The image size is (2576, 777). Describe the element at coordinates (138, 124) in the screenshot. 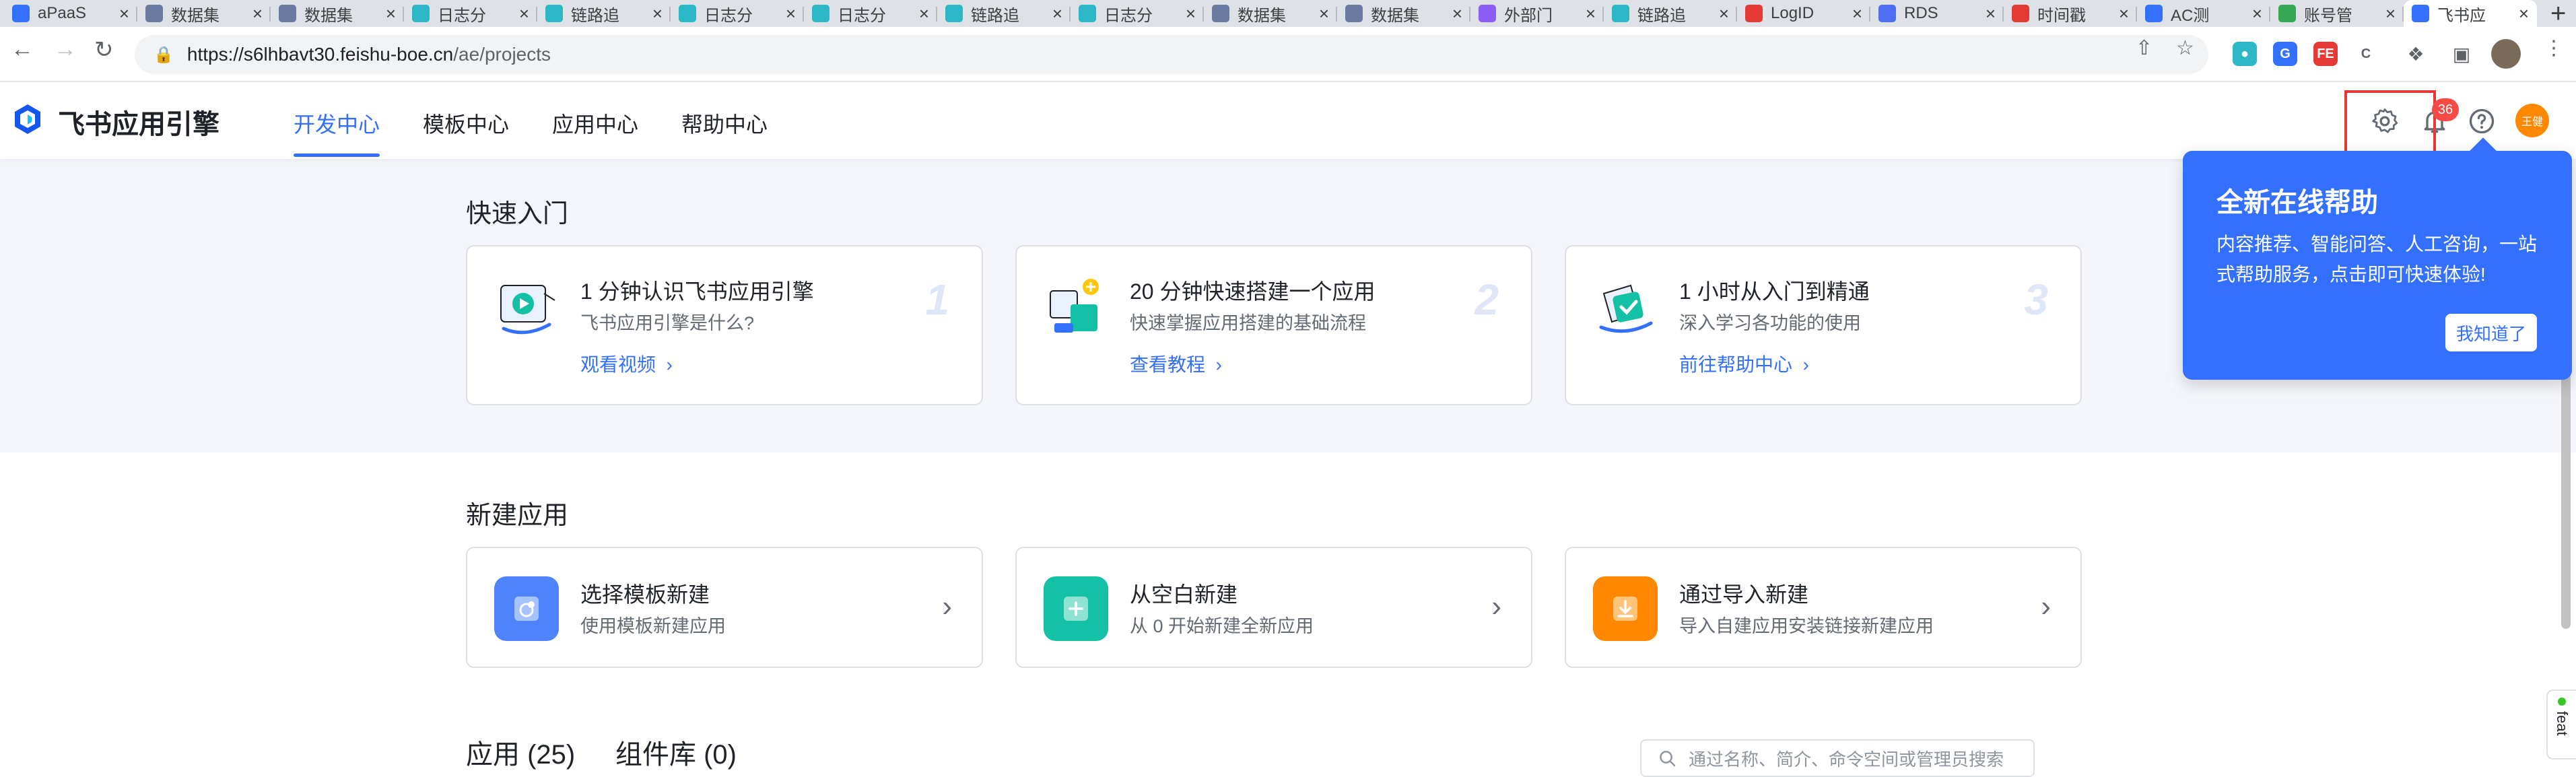

I see `brand-name: 飞书应用引擎` at that location.